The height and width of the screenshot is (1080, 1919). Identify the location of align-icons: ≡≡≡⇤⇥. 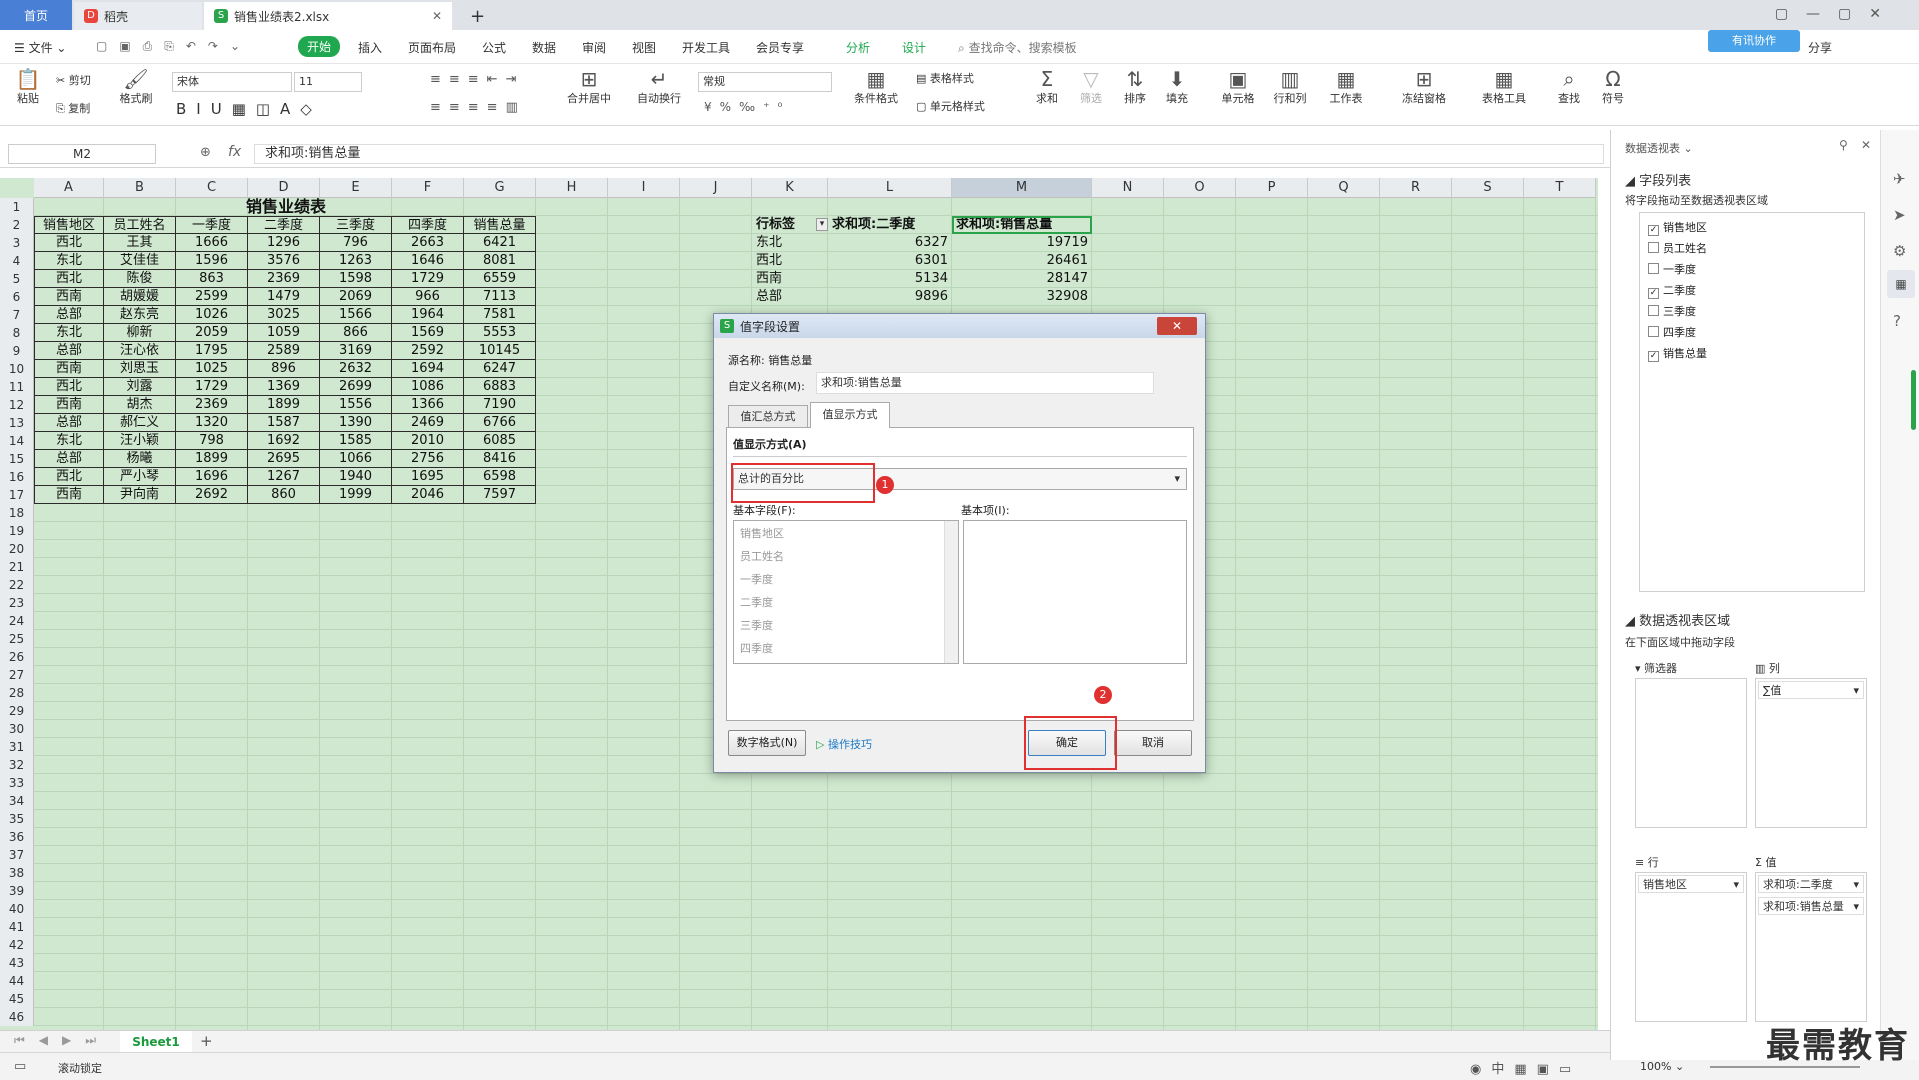
(477, 79).